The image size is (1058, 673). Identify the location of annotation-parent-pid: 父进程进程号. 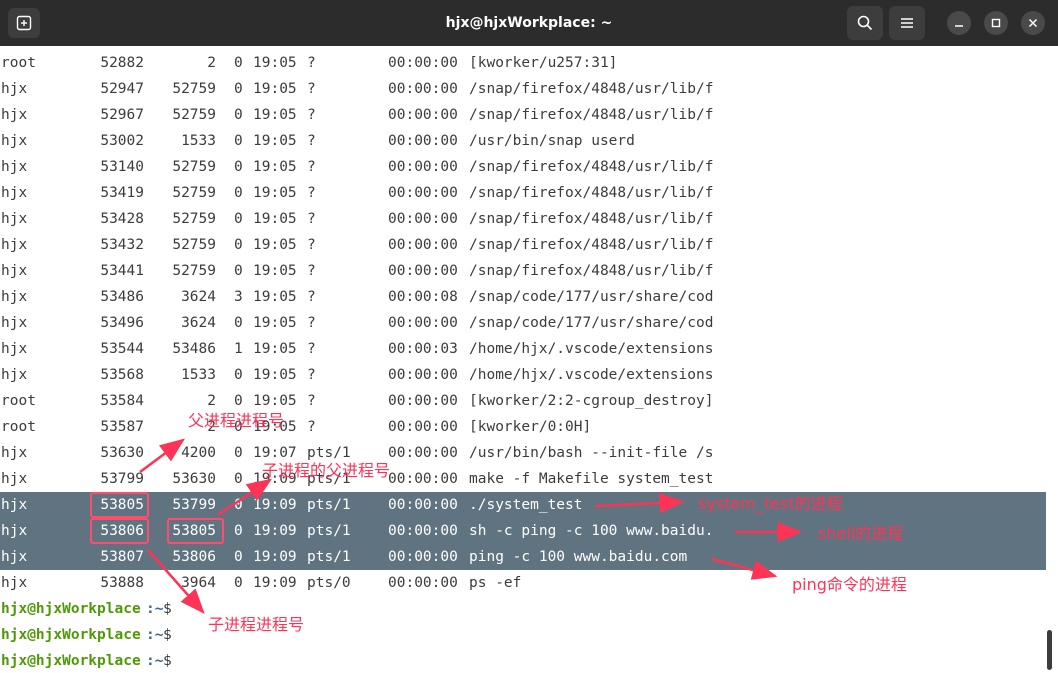
(236, 420).